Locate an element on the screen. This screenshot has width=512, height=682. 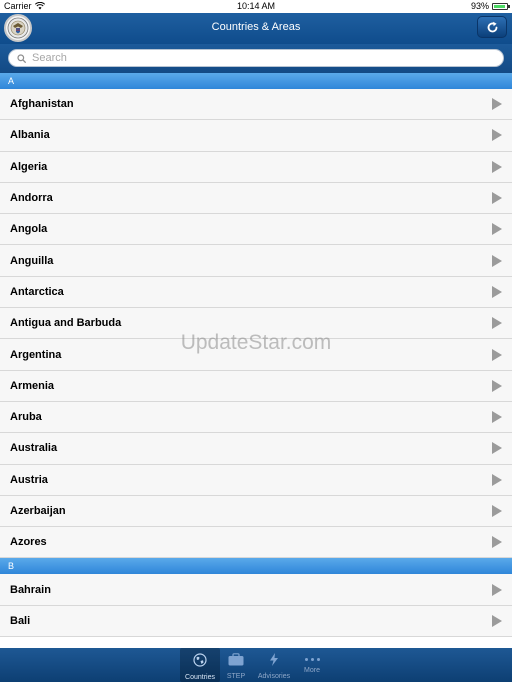
country-row: Anguilla is located at coordinates (256, 261).